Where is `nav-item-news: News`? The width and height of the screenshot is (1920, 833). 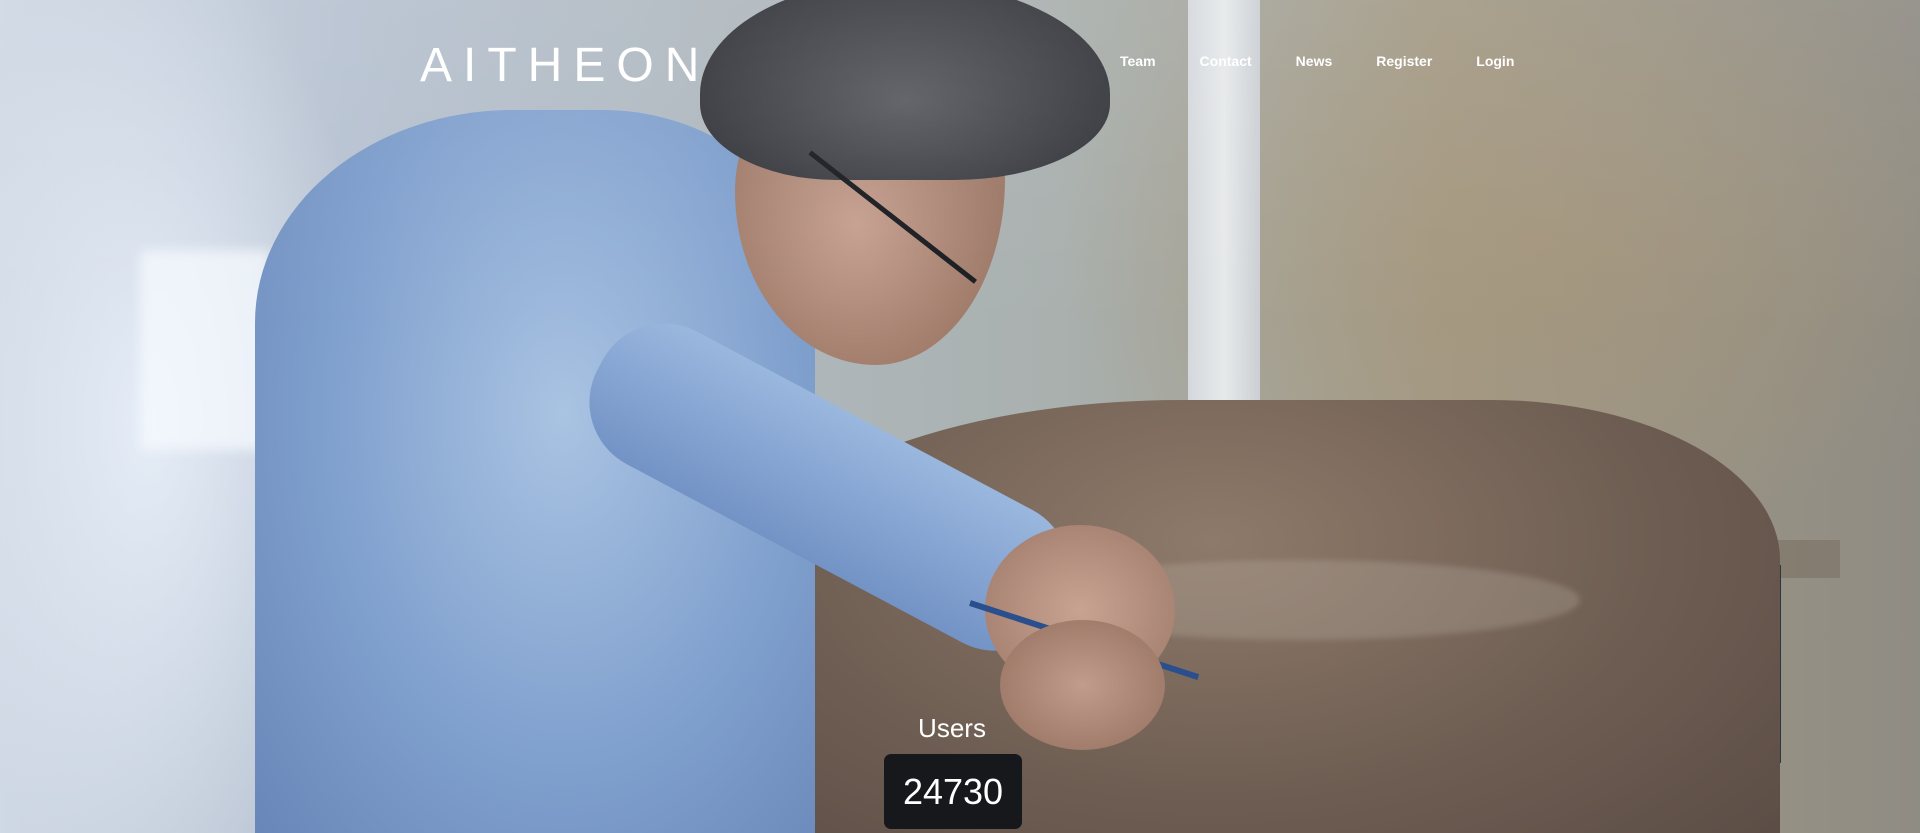
nav-item-news: News is located at coordinates (1314, 62).